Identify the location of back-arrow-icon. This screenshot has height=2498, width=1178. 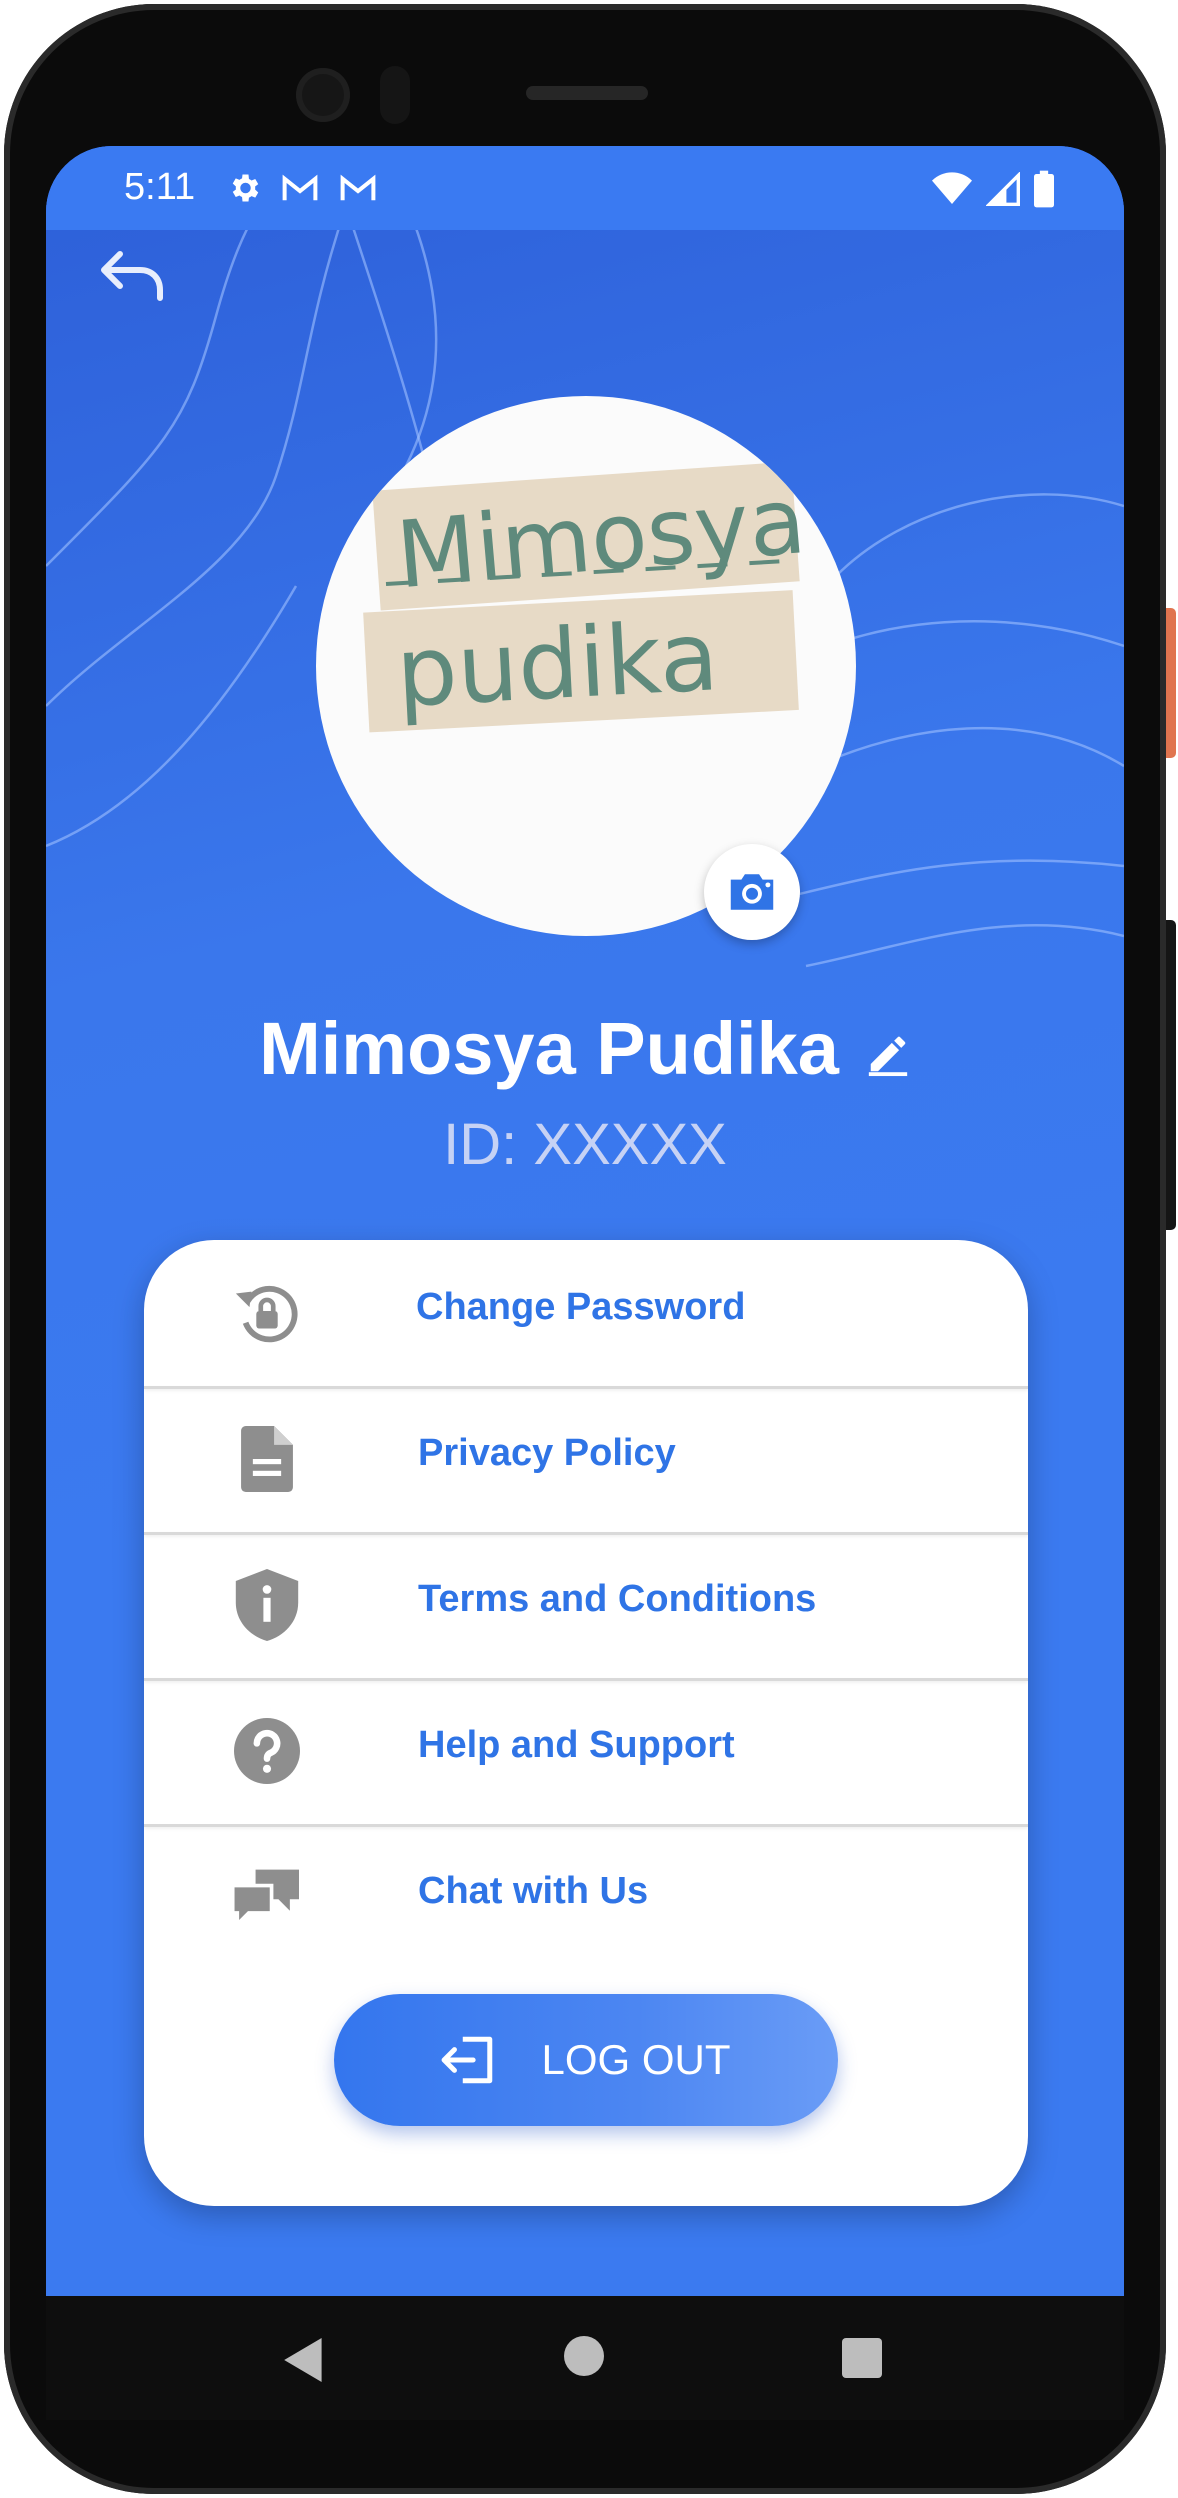
(132, 276).